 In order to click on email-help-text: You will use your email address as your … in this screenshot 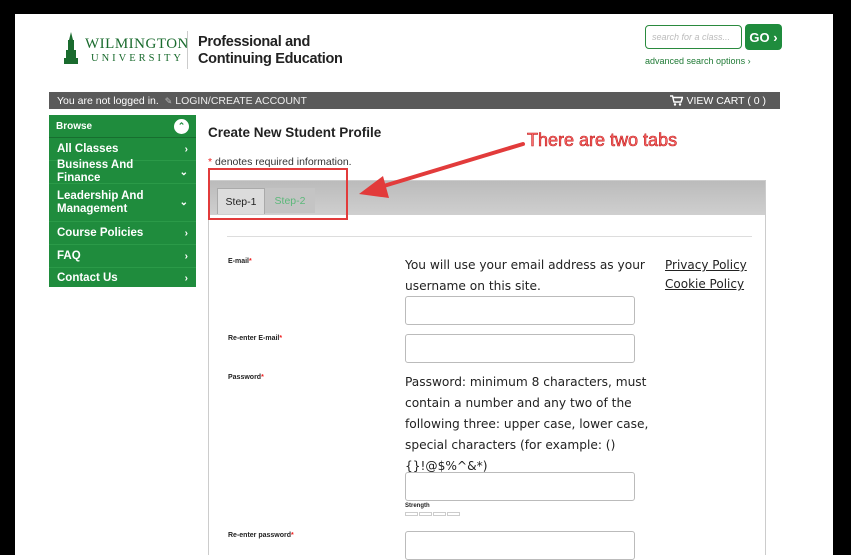, I will do `click(525, 275)`.